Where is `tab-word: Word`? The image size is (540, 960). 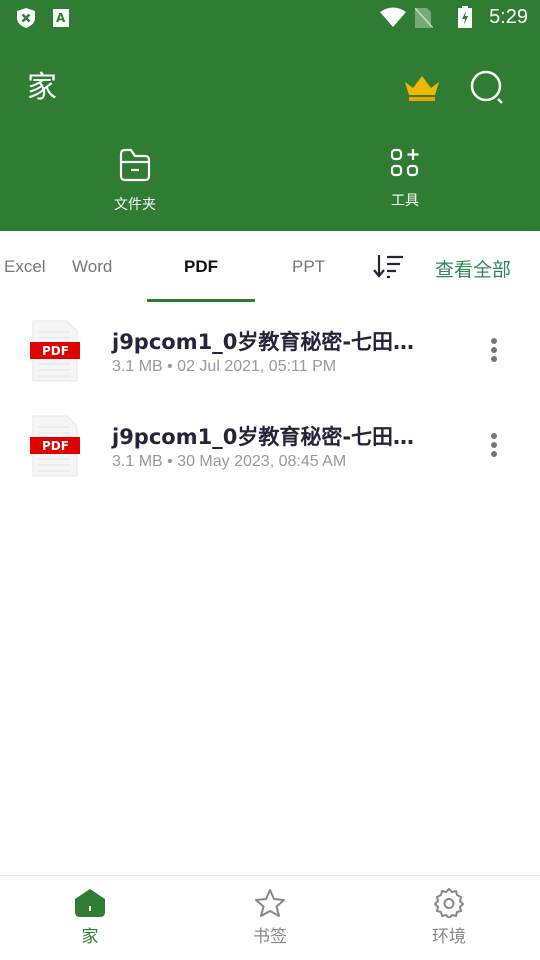 tab-word: Word is located at coordinates (92, 267).